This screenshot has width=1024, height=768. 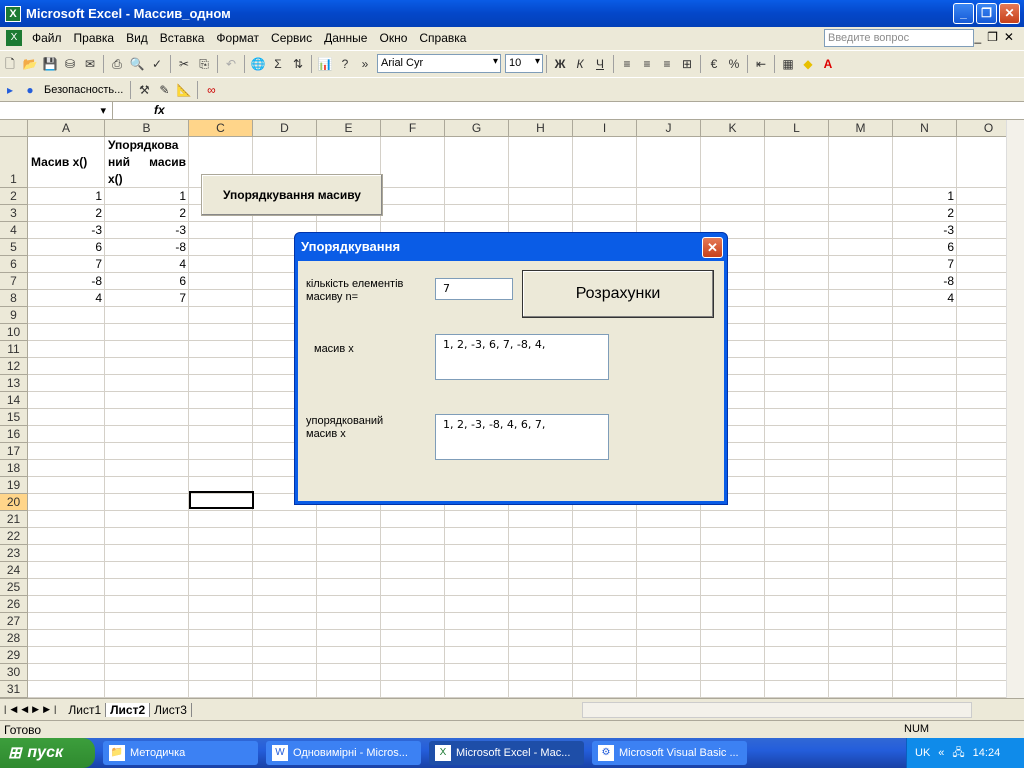 I want to click on cell-n-6: 7, so click(x=925, y=264).